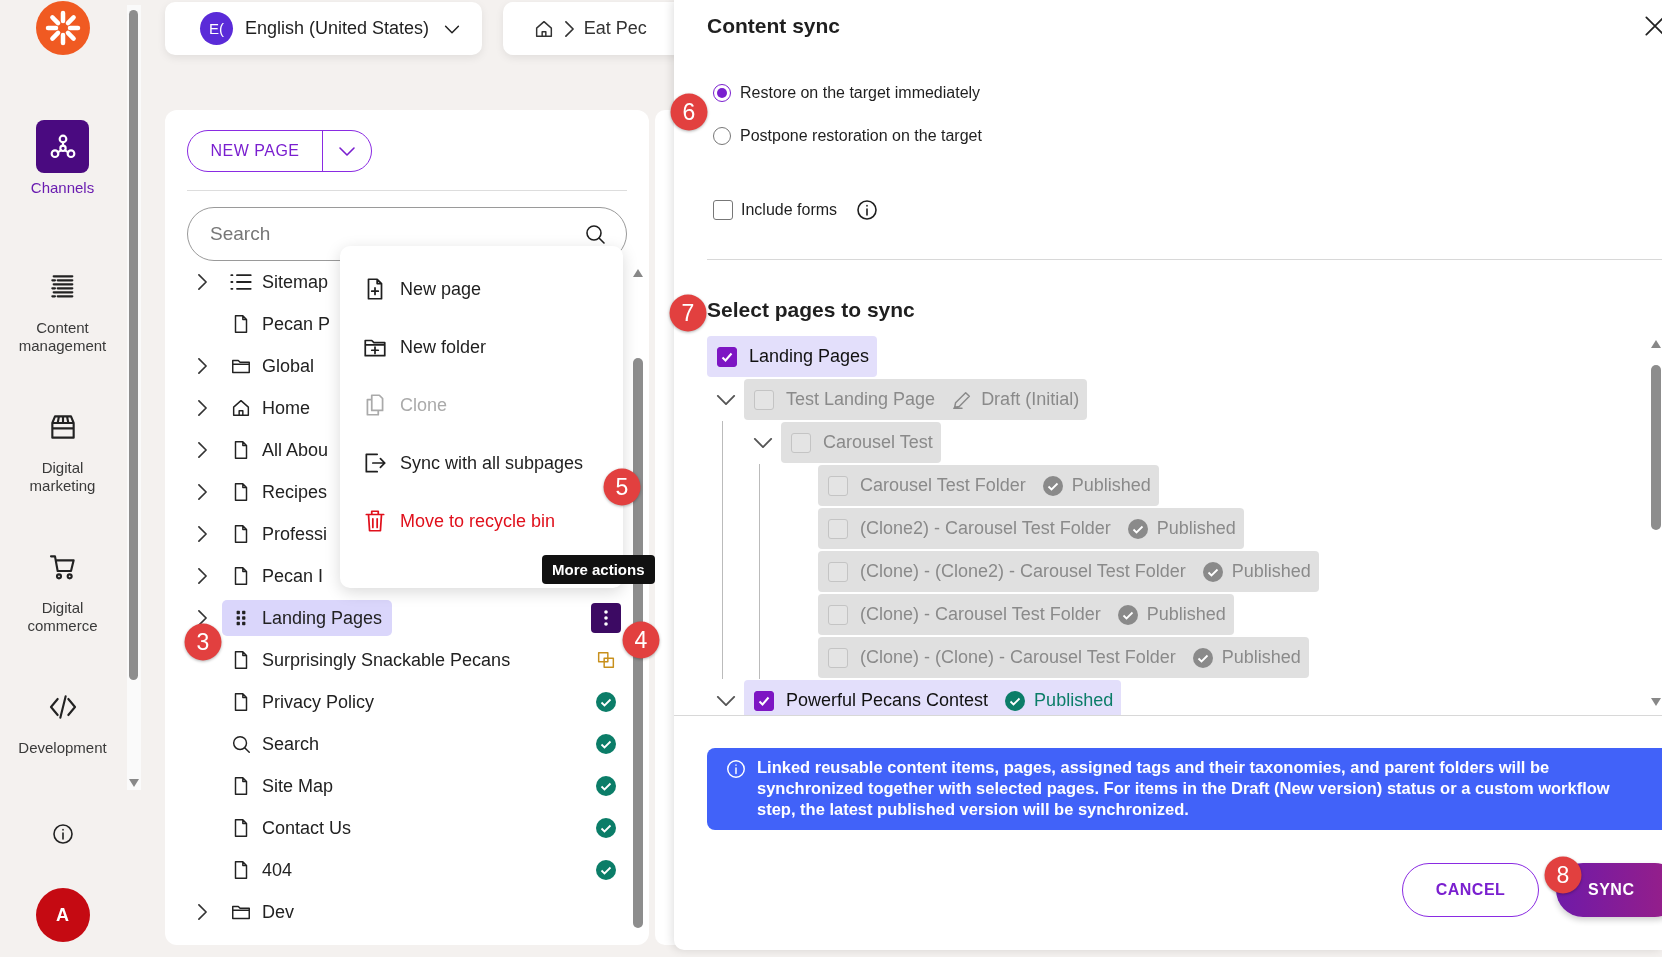  I want to click on tree-item: Pecan I, so click(278, 576).